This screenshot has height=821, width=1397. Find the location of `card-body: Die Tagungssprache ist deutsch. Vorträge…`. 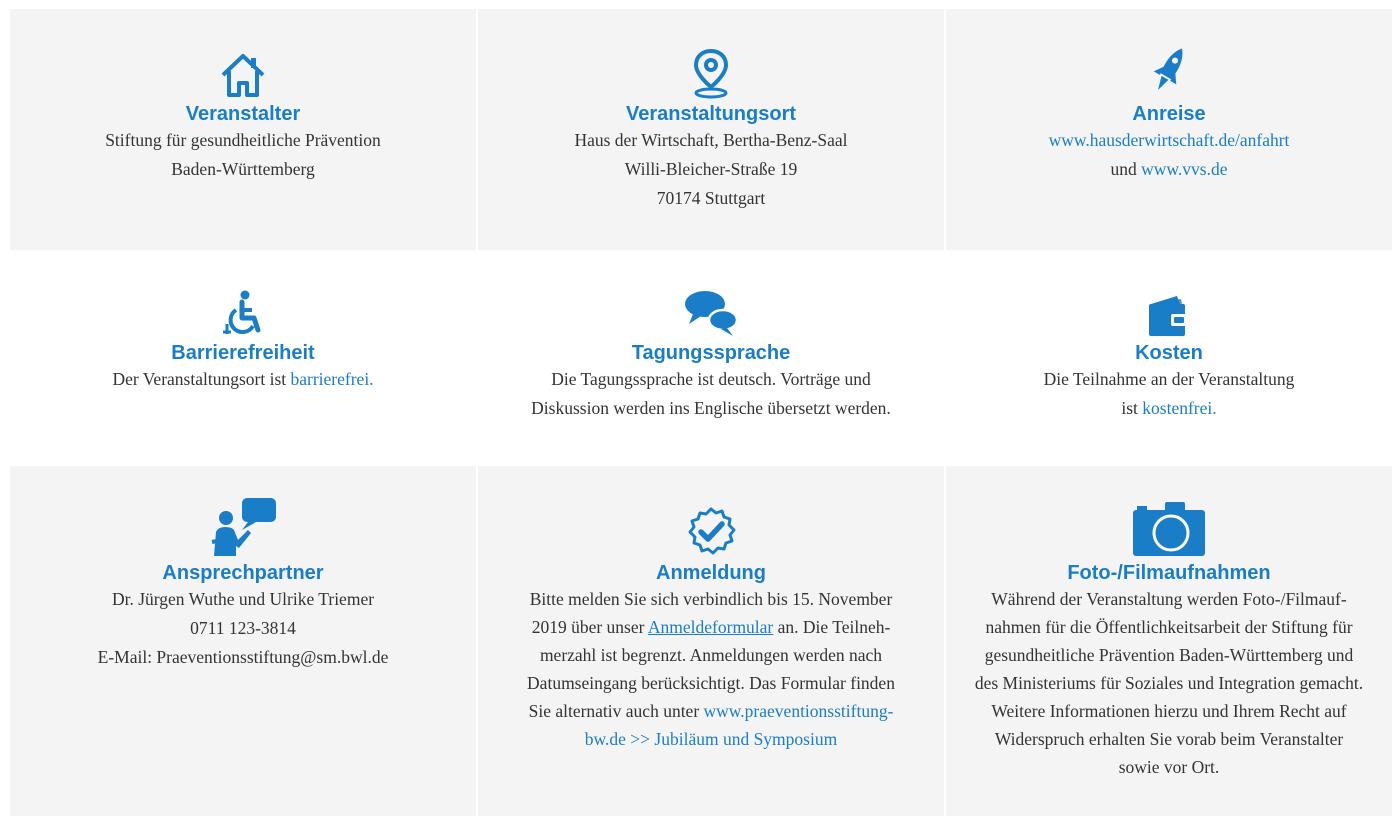

card-body: Die Tagungssprache ist deutsch. Vorträge… is located at coordinates (711, 394).